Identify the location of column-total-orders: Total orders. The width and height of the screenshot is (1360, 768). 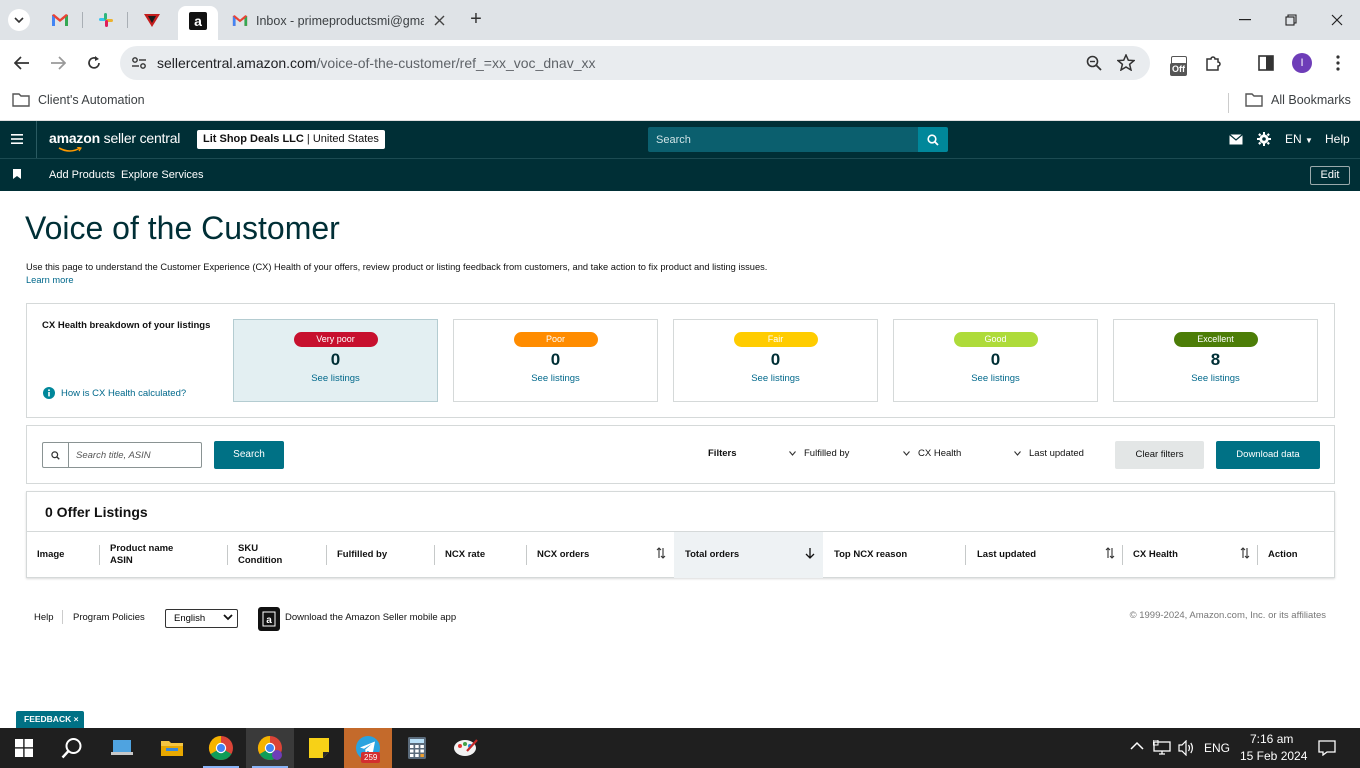
(748, 555).